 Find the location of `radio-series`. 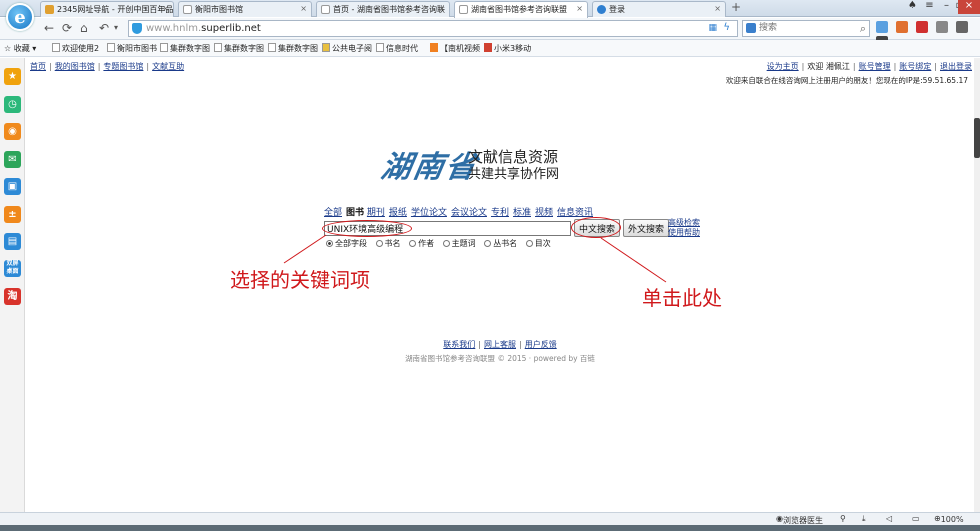

radio-series is located at coordinates (488, 243).